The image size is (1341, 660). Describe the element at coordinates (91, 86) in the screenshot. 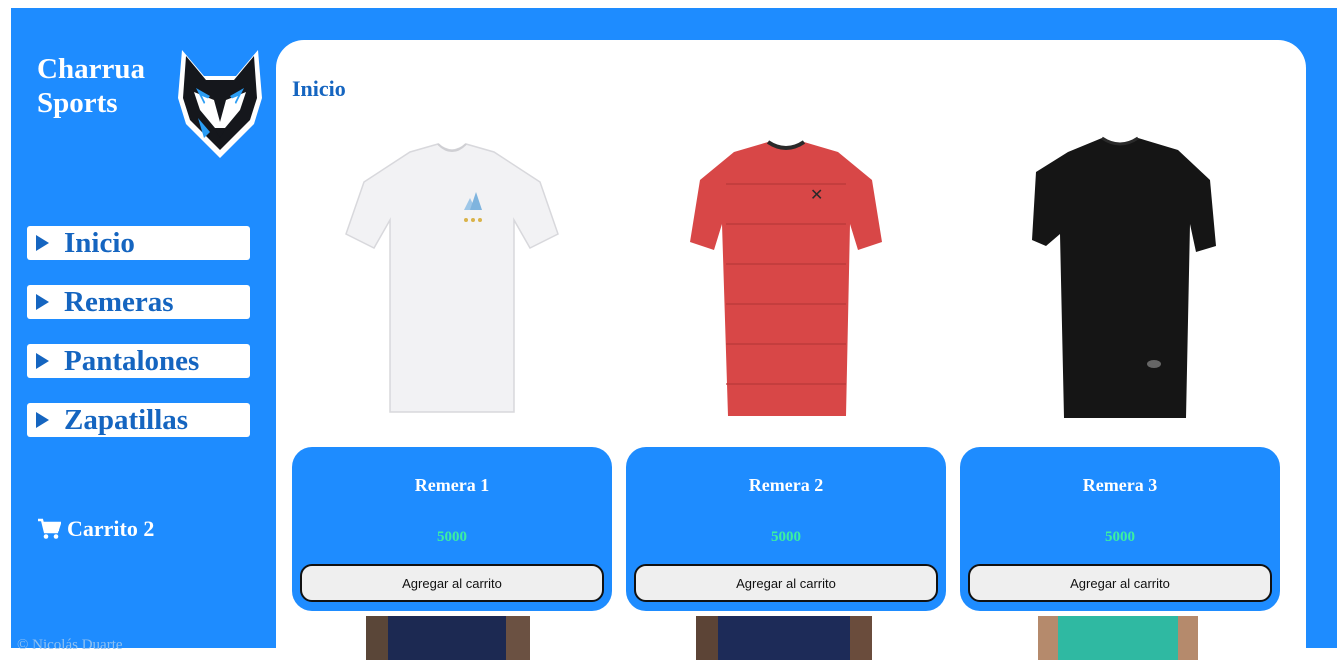

I see `brand-name: Charrua Sports` at that location.